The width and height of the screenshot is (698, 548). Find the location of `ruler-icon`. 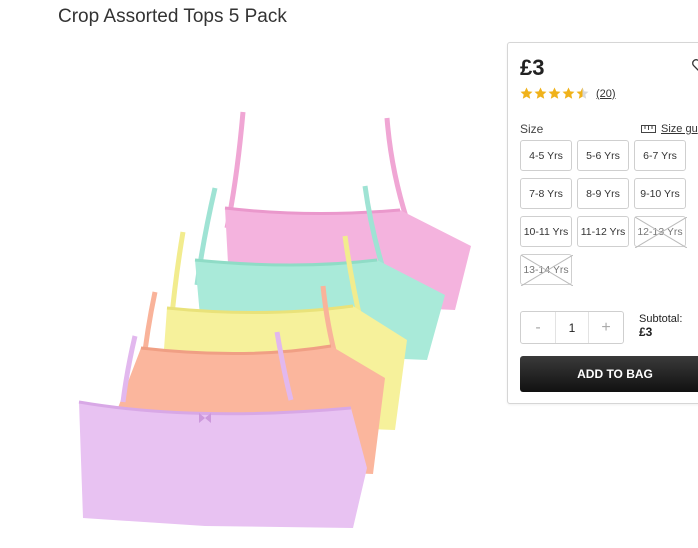

ruler-icon is located at coordinates (648, 129).